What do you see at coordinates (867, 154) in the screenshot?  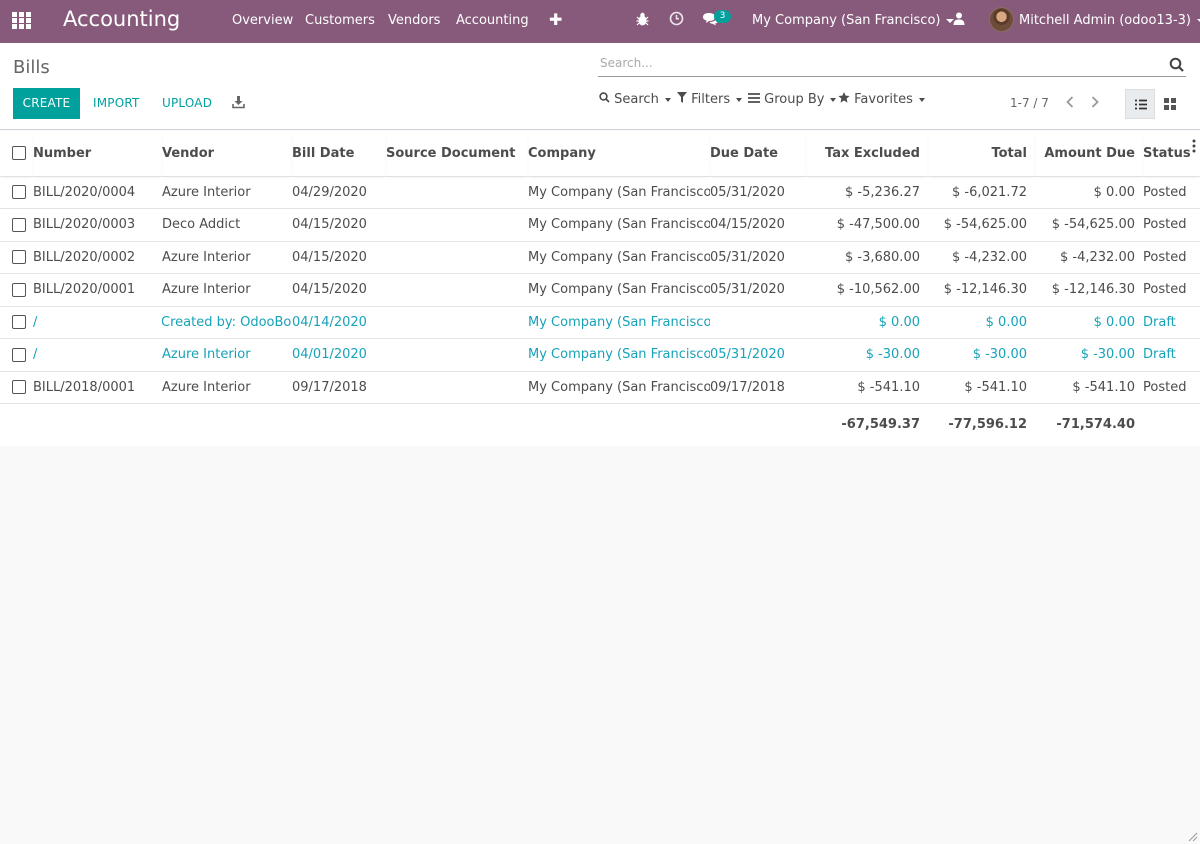 I see `column-tax-excluded: Tax Excluded` at bounding box center [867, 154].